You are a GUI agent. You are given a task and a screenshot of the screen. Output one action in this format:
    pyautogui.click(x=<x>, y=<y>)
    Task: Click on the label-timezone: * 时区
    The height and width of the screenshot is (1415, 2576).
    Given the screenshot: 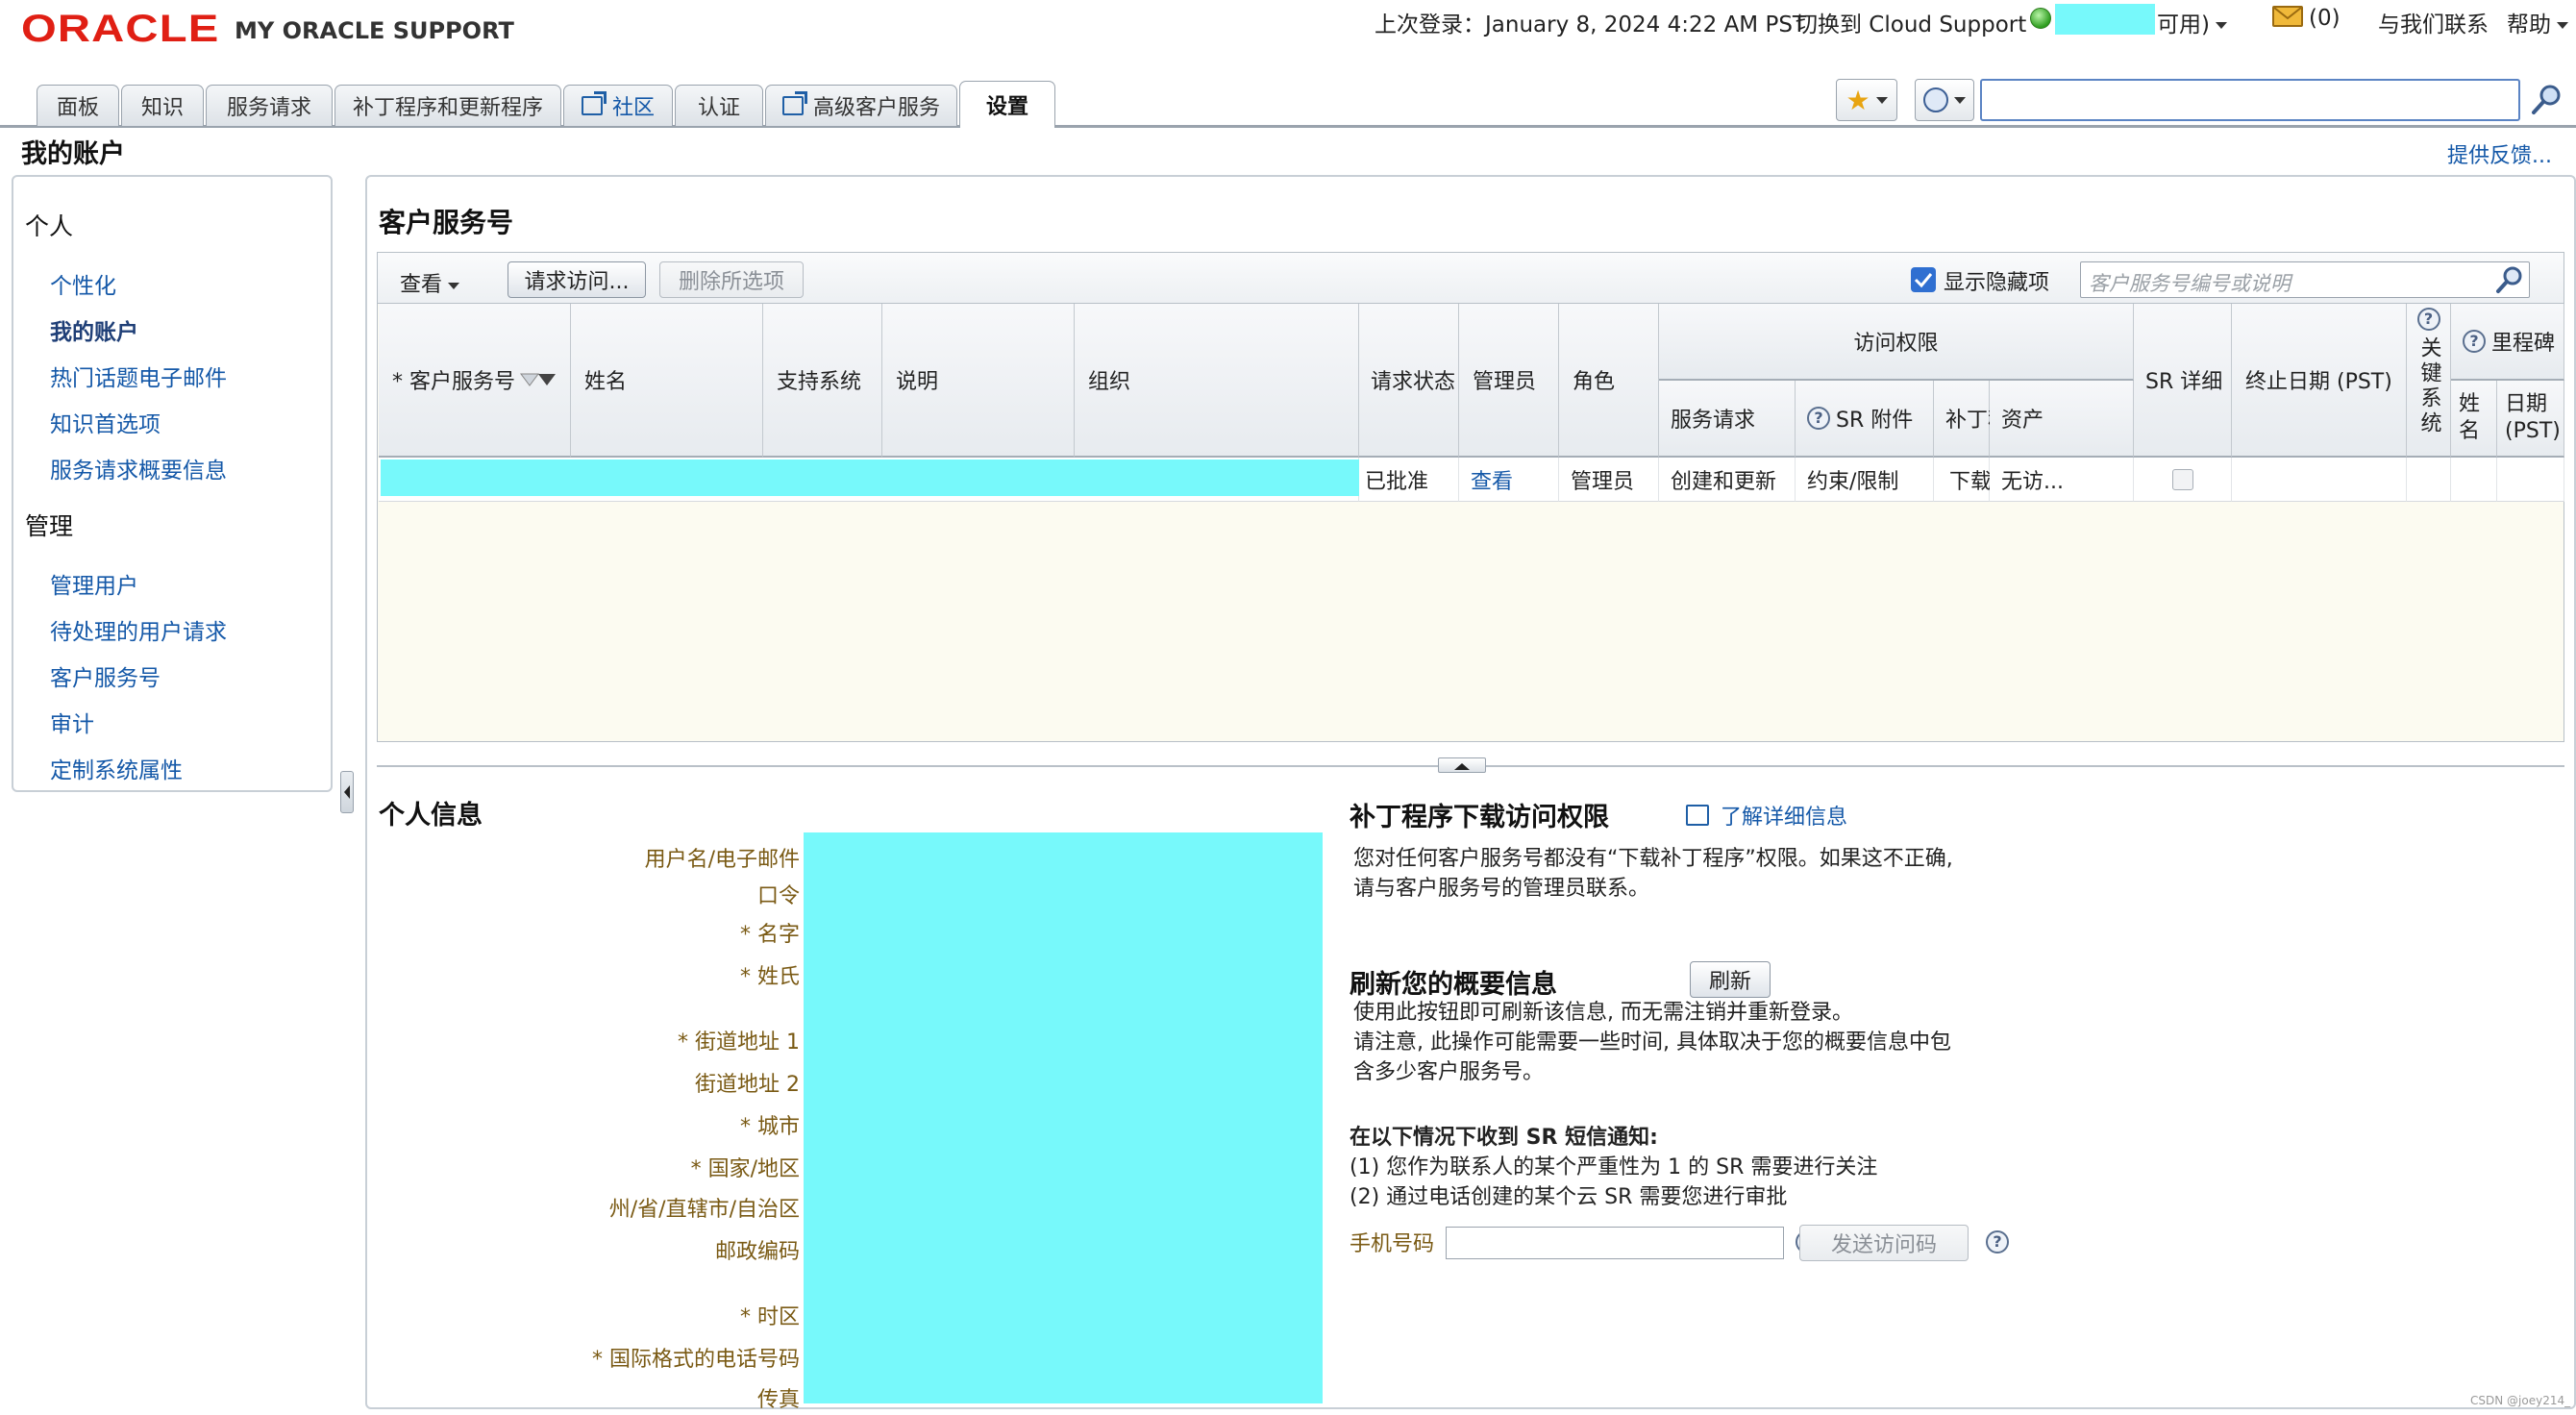 What is the action you would take?
    pyautogui.click(x=770, y=1317)
    